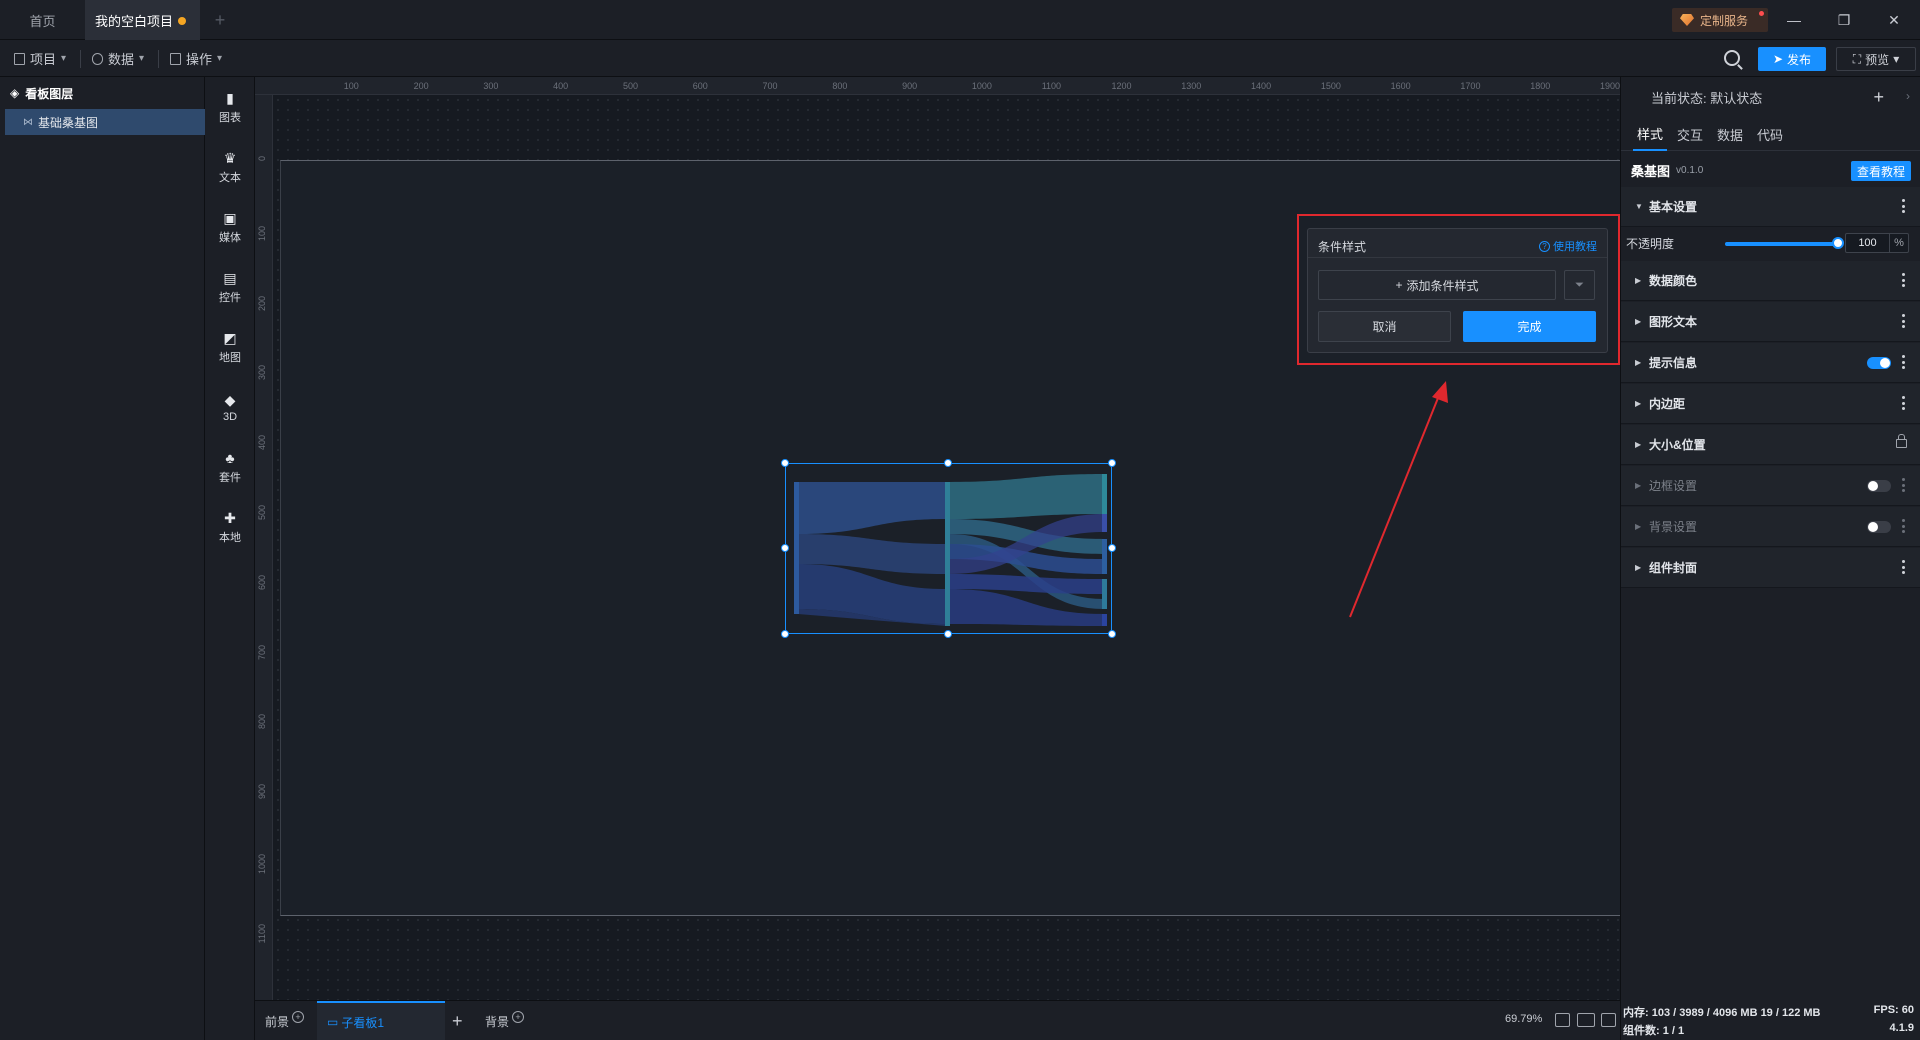 Image resolution: width=1920 pixels, height=1040 pixels. Describe the element at coordinates (262, 792) in the screenshot. I see `ruler-tick: 900` at that location.